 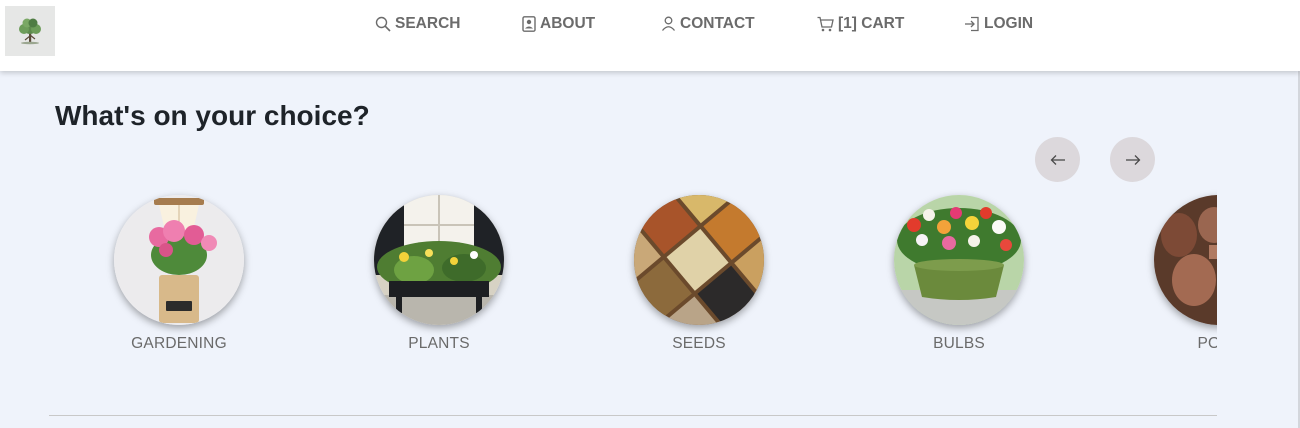 I want to click on search-icon, so click(x=383, y=24).